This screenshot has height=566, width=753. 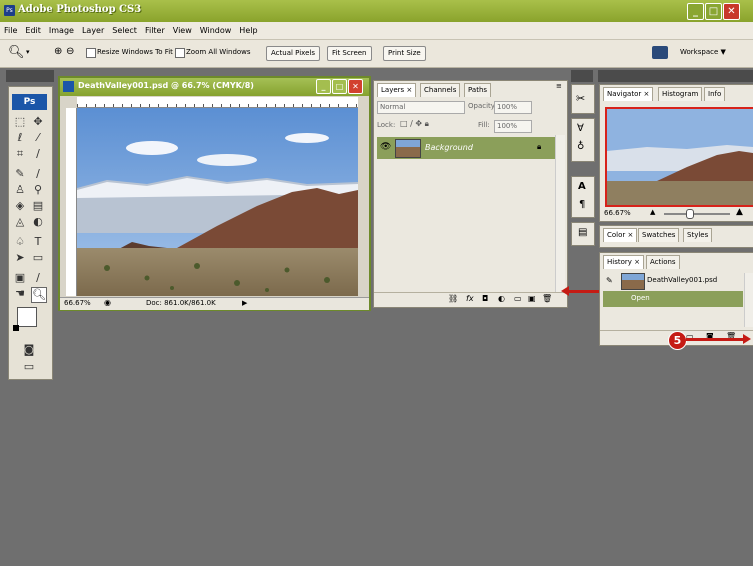 What do you see at coordinates (453, 298) in the screenshot?
I see `link-layers-icon: ⛓︎` at bounding box center [453, 298].